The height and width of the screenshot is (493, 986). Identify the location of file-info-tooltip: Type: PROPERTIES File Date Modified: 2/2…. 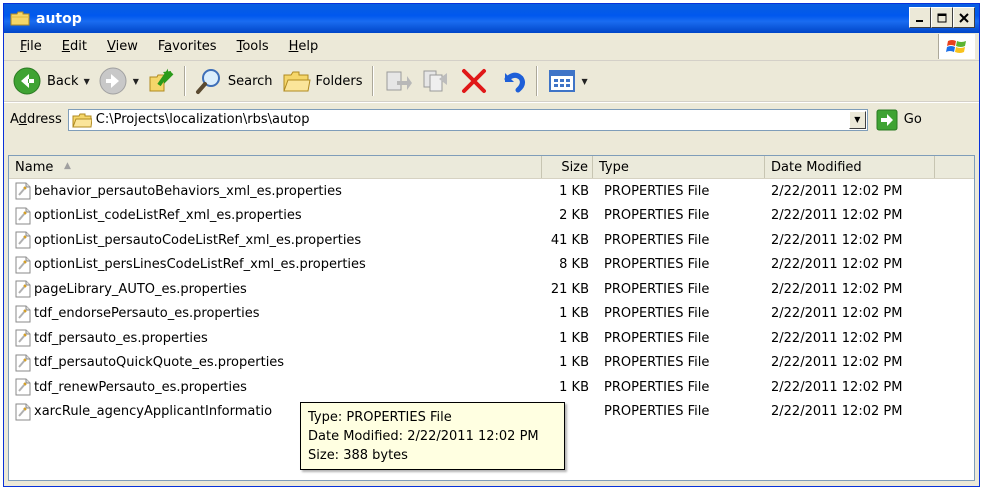
(432, 436).